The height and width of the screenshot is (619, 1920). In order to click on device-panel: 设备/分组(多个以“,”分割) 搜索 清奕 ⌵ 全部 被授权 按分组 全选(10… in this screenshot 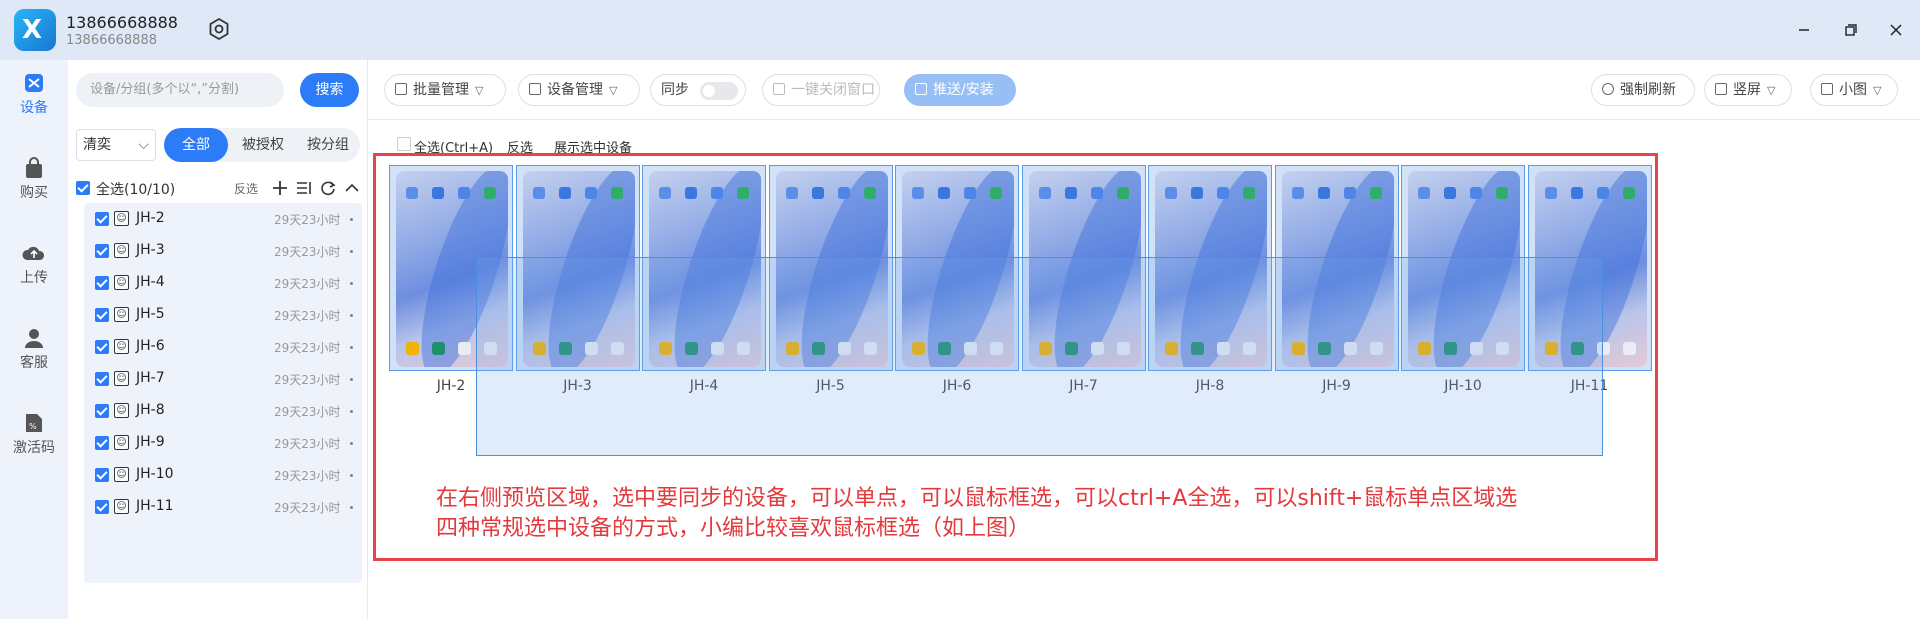, I will do `click(218, 339)`.